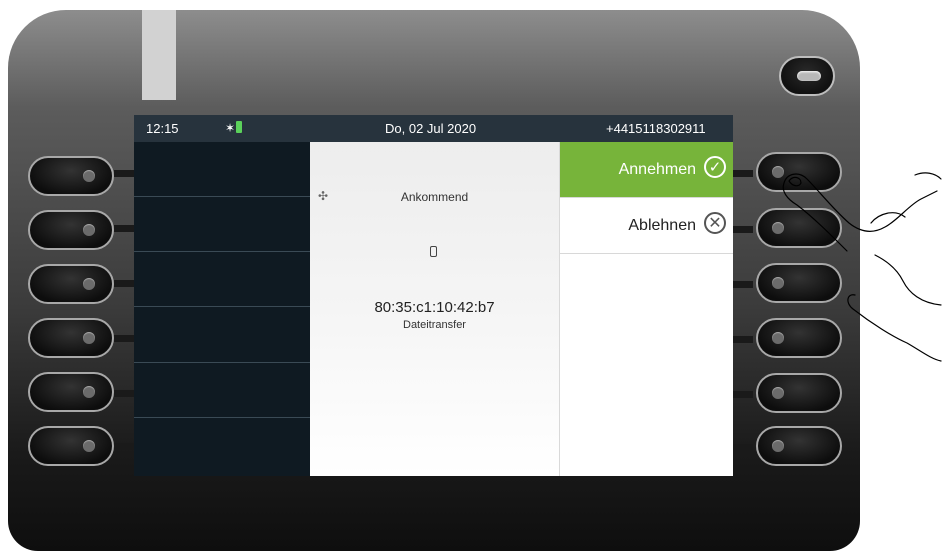 This screenshot has height=551, width=945. I want to click on hand-finger-lower, so click(815, 217).